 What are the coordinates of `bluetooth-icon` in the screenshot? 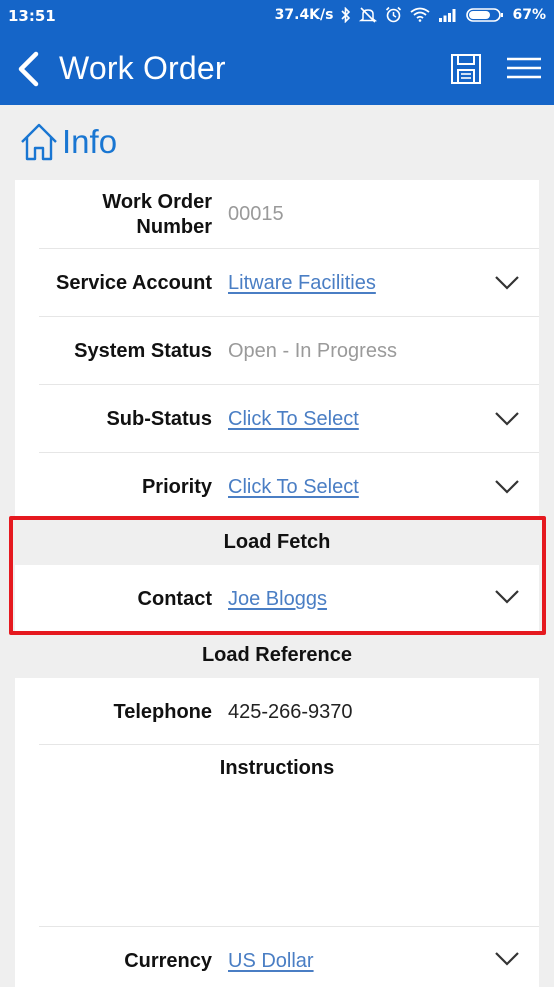 It's located at (346, 14).